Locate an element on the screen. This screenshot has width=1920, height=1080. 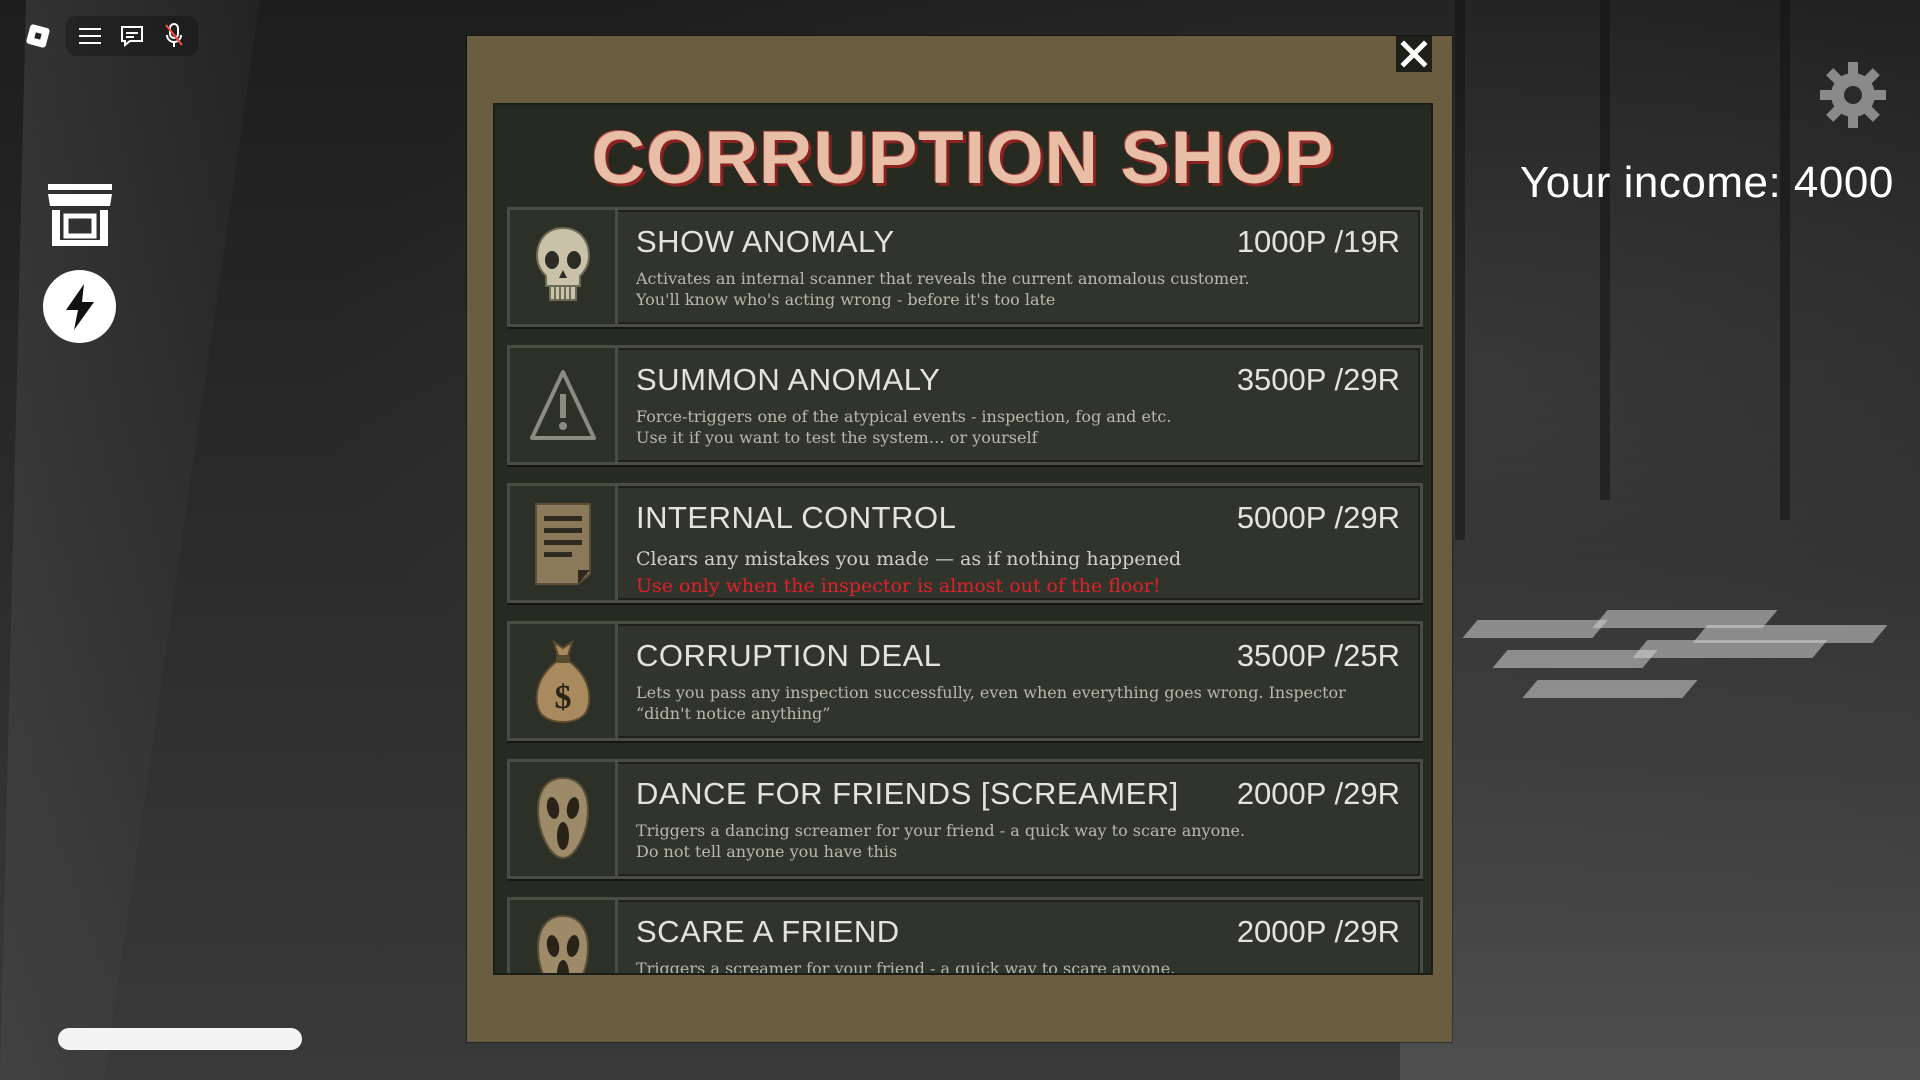
item-price: 3500P /25R is located at coordinates (1318, 655).